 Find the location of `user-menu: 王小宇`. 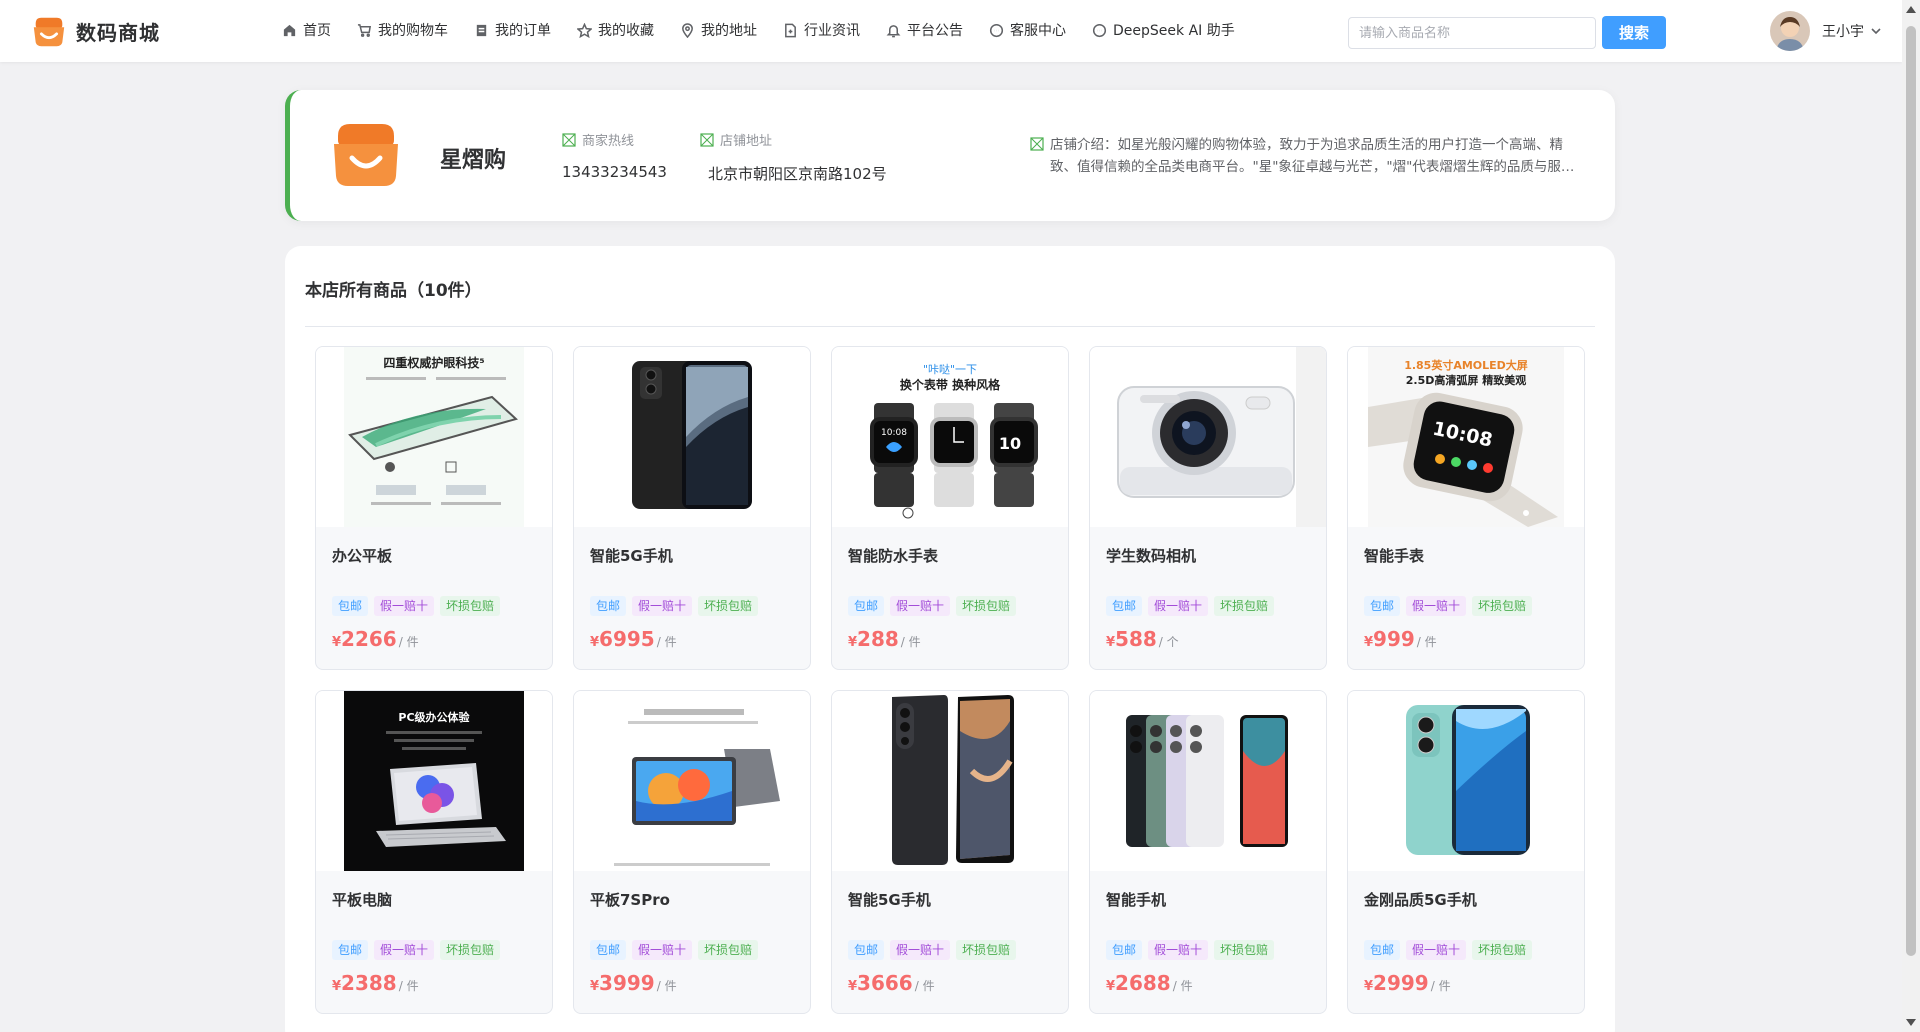

user-menu: 王小宇 is located at coordinates (1826, 31).